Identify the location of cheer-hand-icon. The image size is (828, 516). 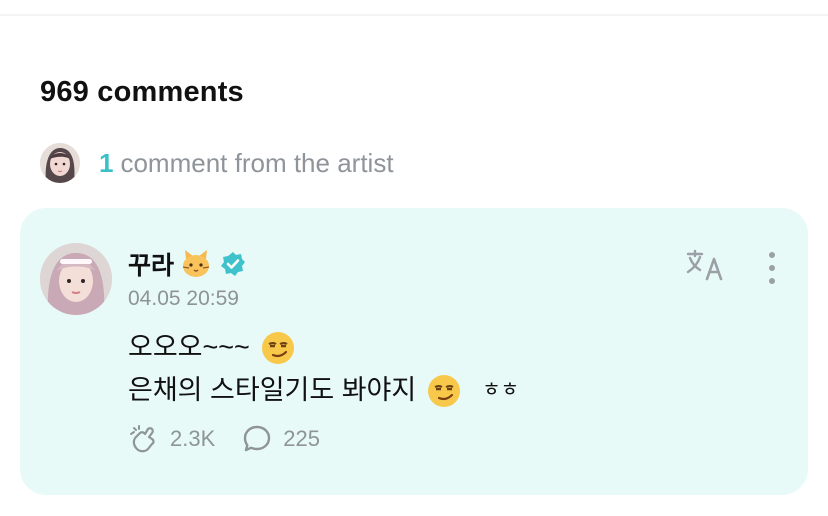
(142, 439).